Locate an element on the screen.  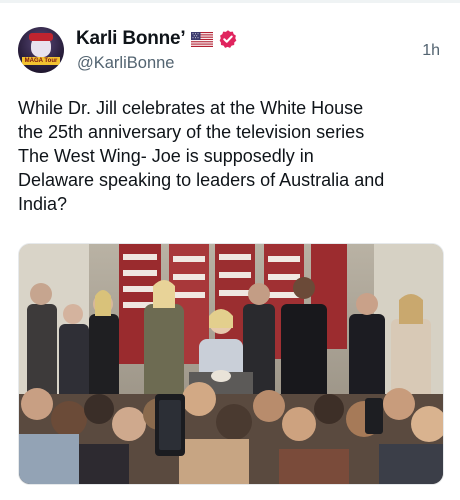
timestamp: 1h is located at coordinates (431, 51).